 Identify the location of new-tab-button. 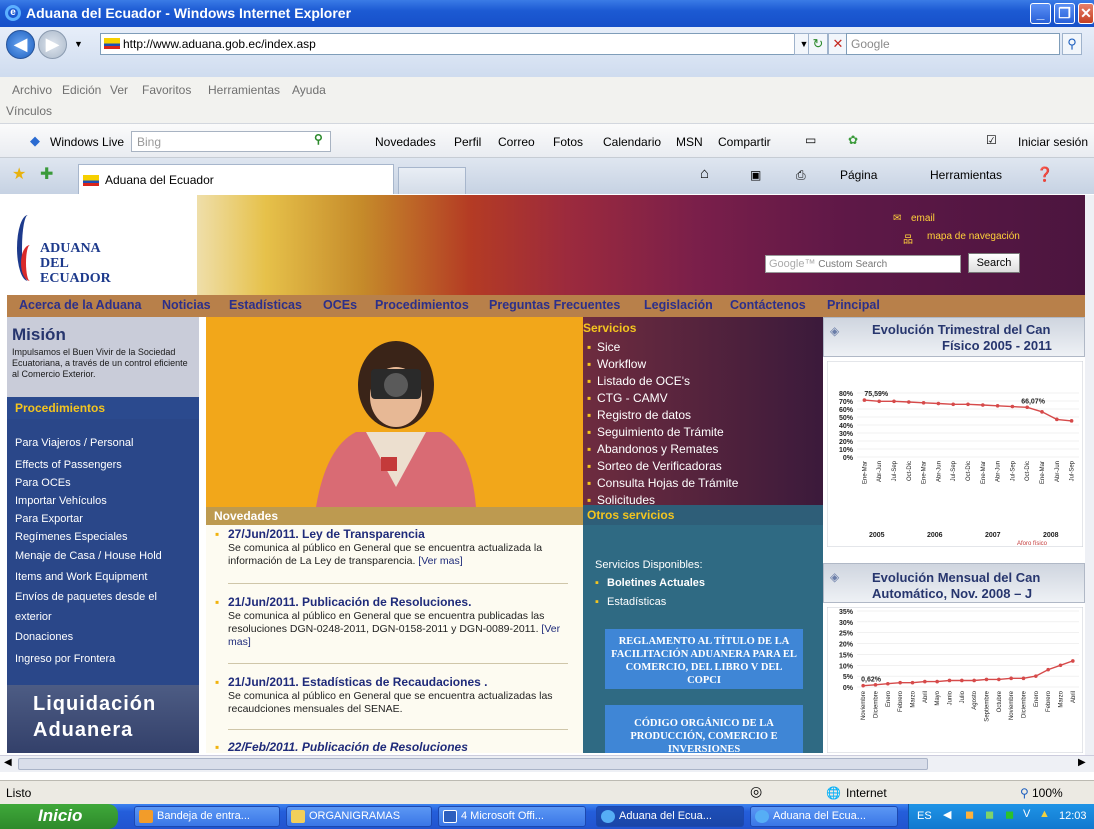
(432, 180).